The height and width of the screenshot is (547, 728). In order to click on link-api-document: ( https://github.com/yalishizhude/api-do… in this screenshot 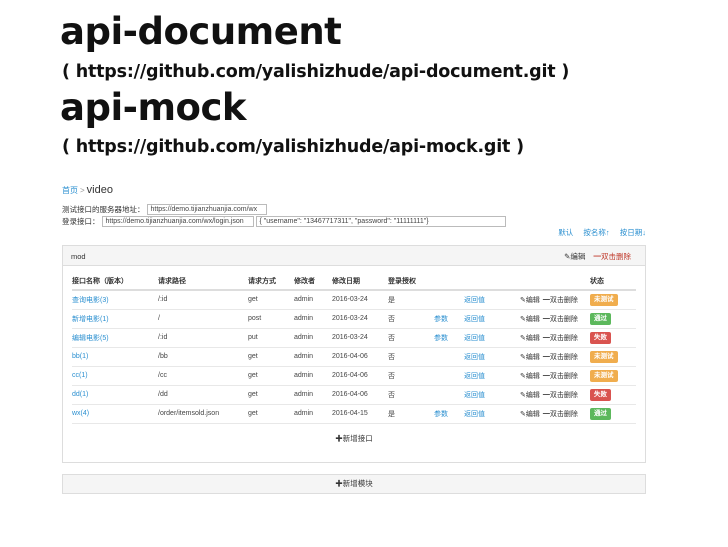, I will do `click(316, 72)`.